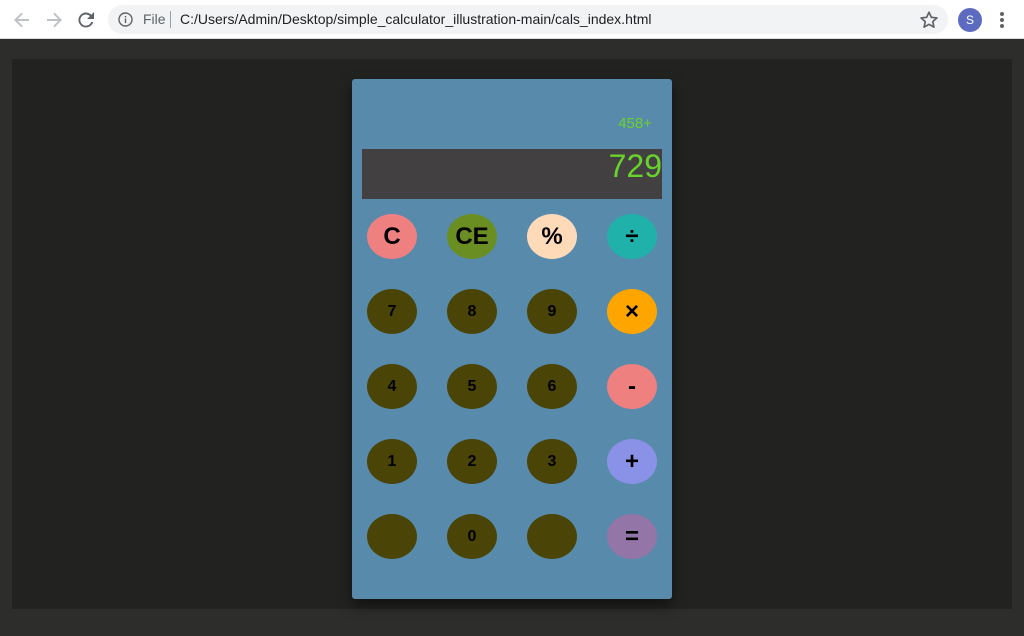 The height and width of the screenshot is (636, 1024). Describe the element at coordinates (22, 20) in the screenshot. I see `back-icon` at that location.